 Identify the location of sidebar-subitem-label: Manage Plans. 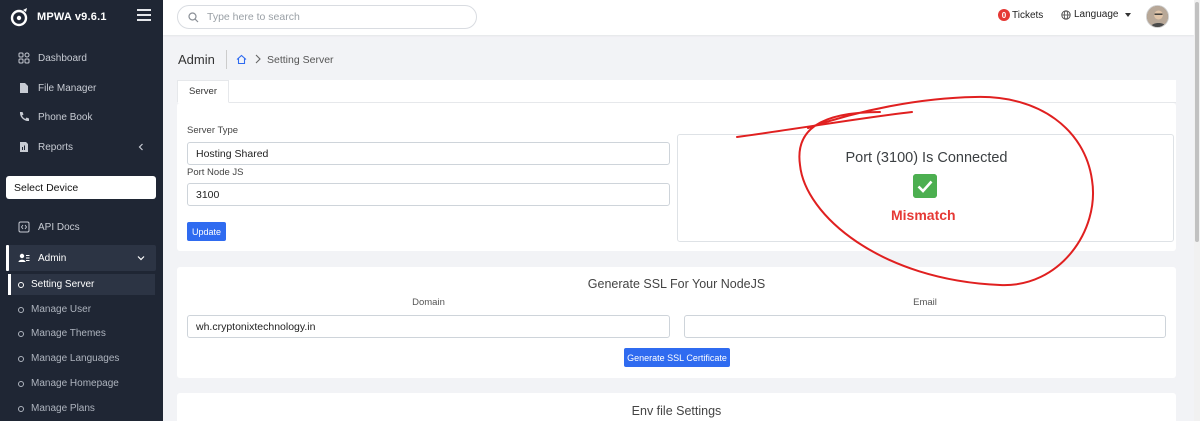
(63, 408).